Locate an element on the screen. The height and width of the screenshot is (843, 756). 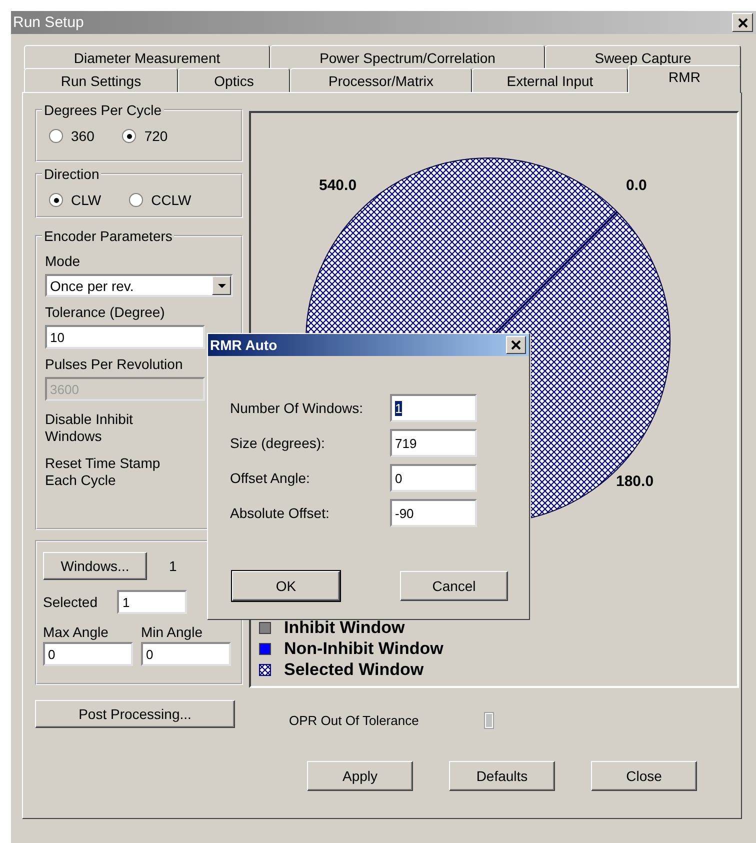
legend-label: Non-Inhibit Window is located at coordinates (364, 649).